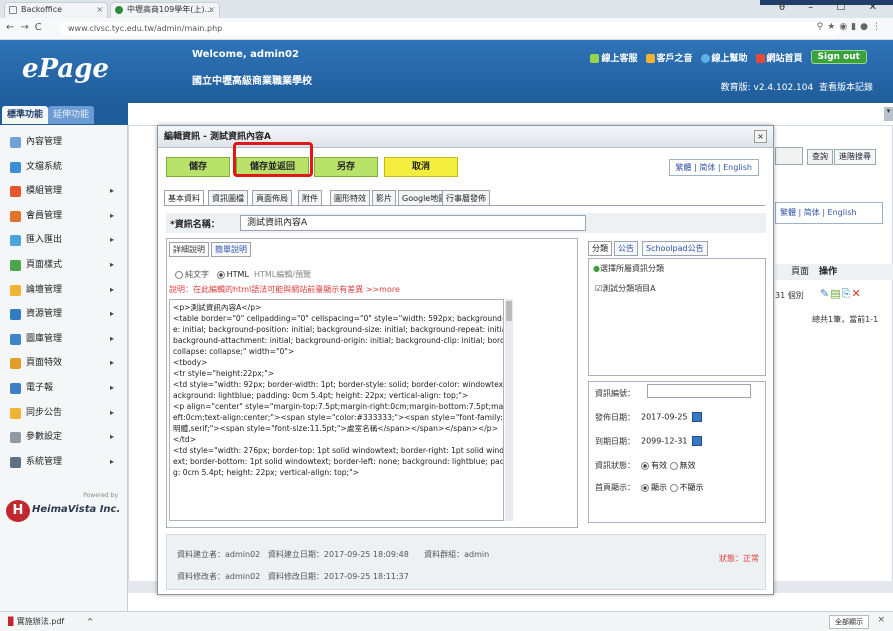 The width and height of the screenshot is (893, 631). Describe the element at coordinates (65, 69) in the screenshot. I see `epage-logo: ePage` at that location.